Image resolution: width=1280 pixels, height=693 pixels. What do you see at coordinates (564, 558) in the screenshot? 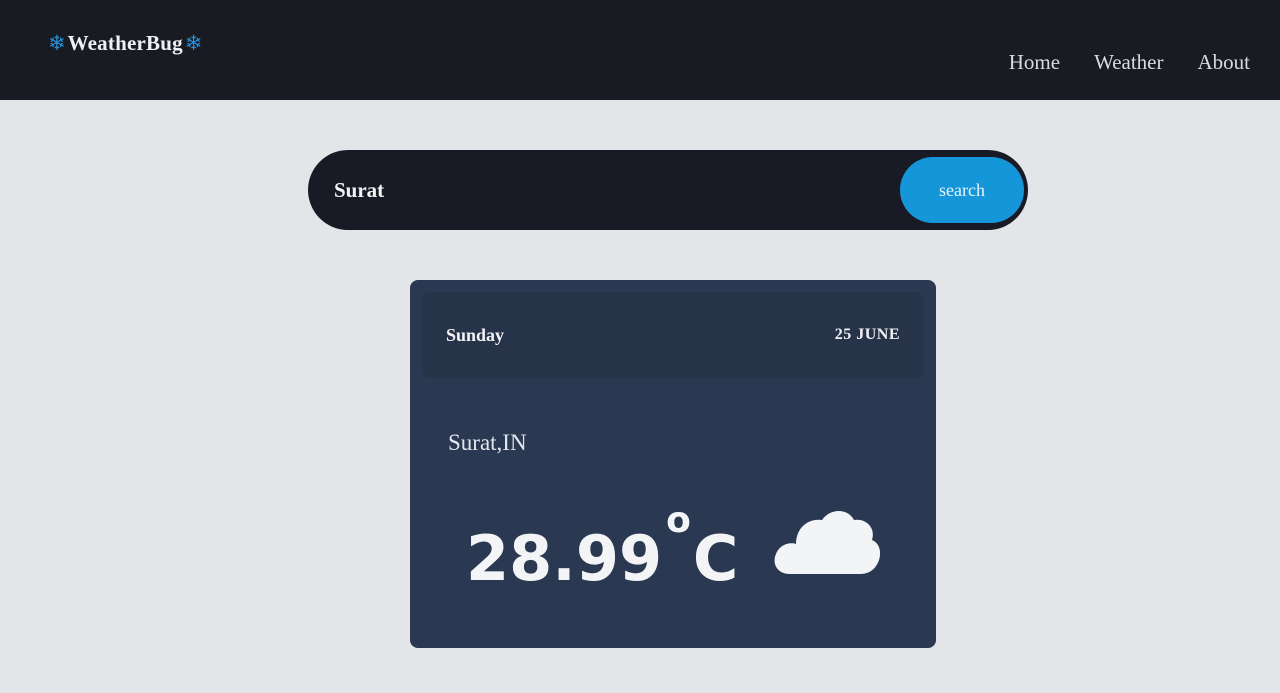
I see `temperature-value: 28.99` at bounding box center [564, 558].